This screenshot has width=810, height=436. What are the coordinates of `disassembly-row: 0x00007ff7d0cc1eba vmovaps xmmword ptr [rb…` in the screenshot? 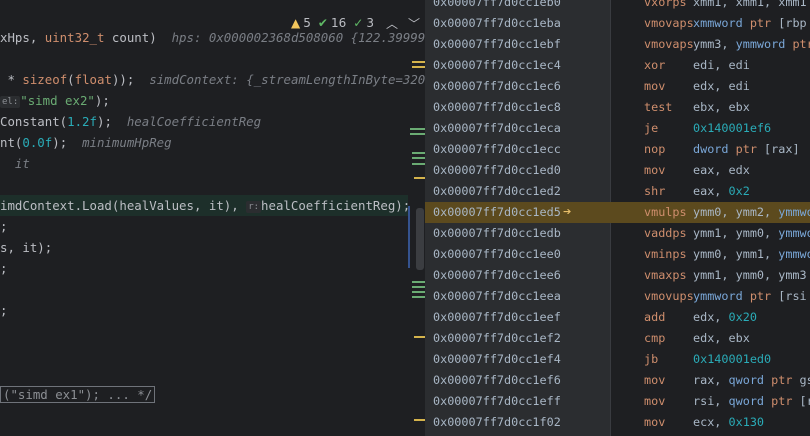 It's located at (617, 23).